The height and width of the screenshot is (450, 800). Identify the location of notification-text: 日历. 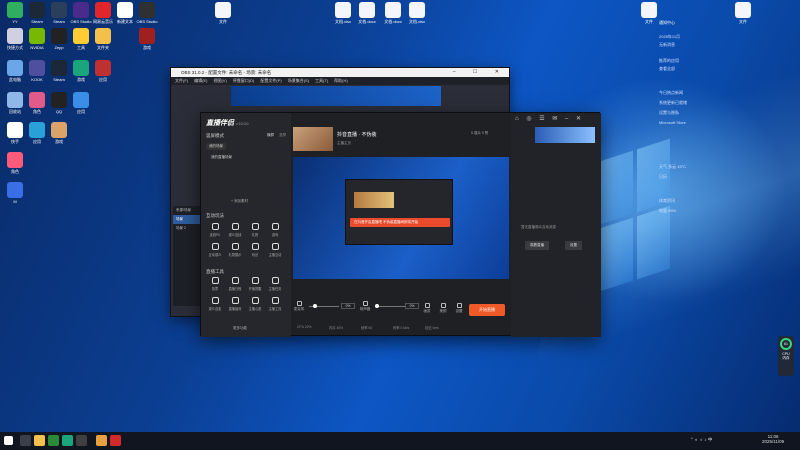
(663, 177).